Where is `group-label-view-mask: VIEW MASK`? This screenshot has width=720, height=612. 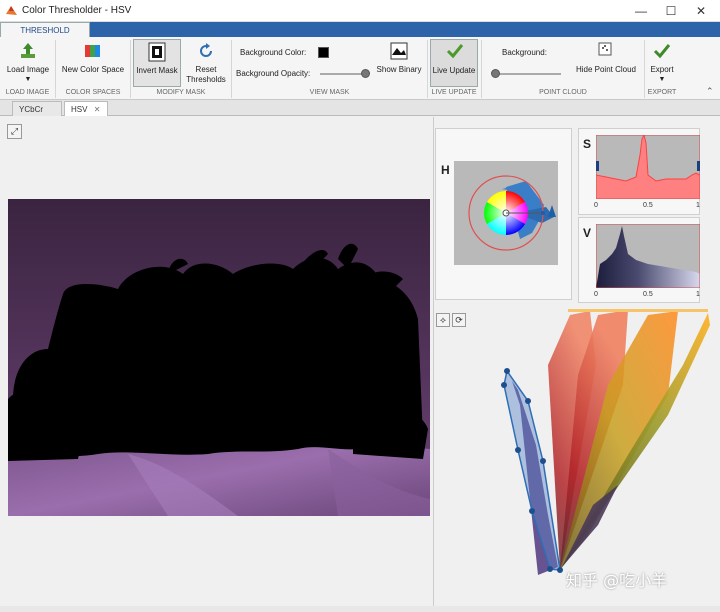 group-label-view-mask: VIEW MASK is located at coordinates (329, 92).